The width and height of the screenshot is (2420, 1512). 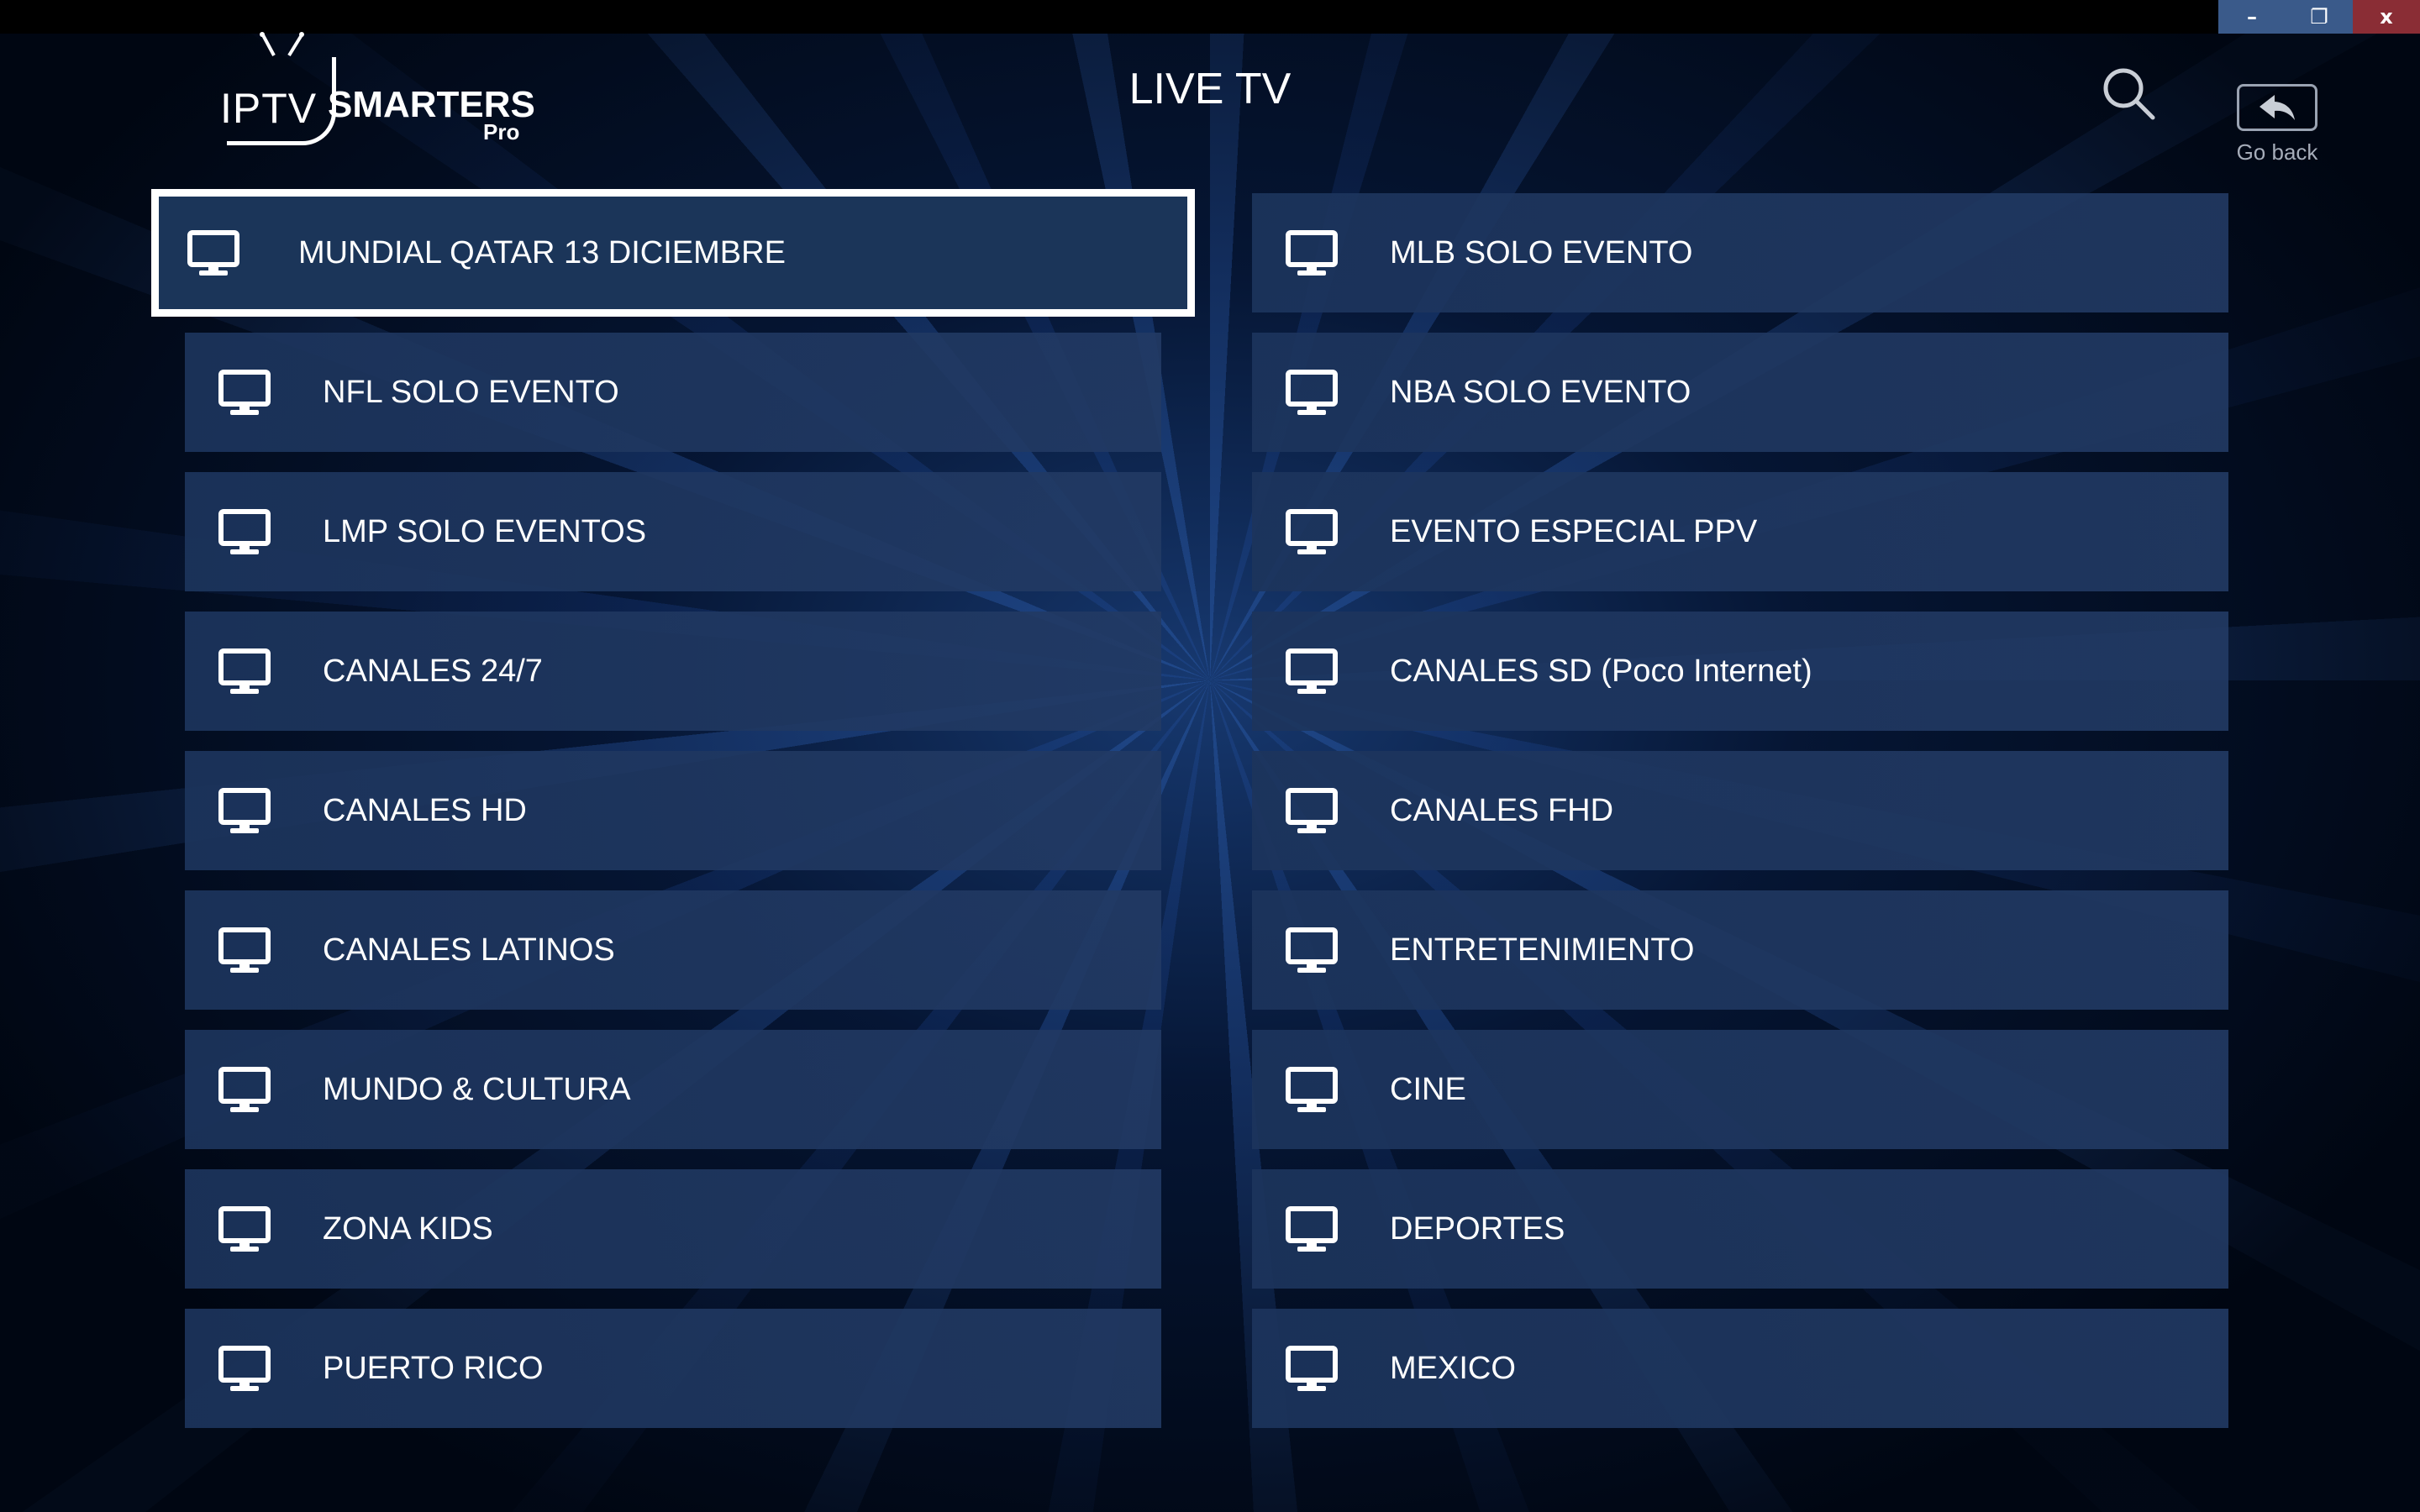 I want to click on category-tile: NBA SOLO EVENTO, so click(x=1740, y=392).